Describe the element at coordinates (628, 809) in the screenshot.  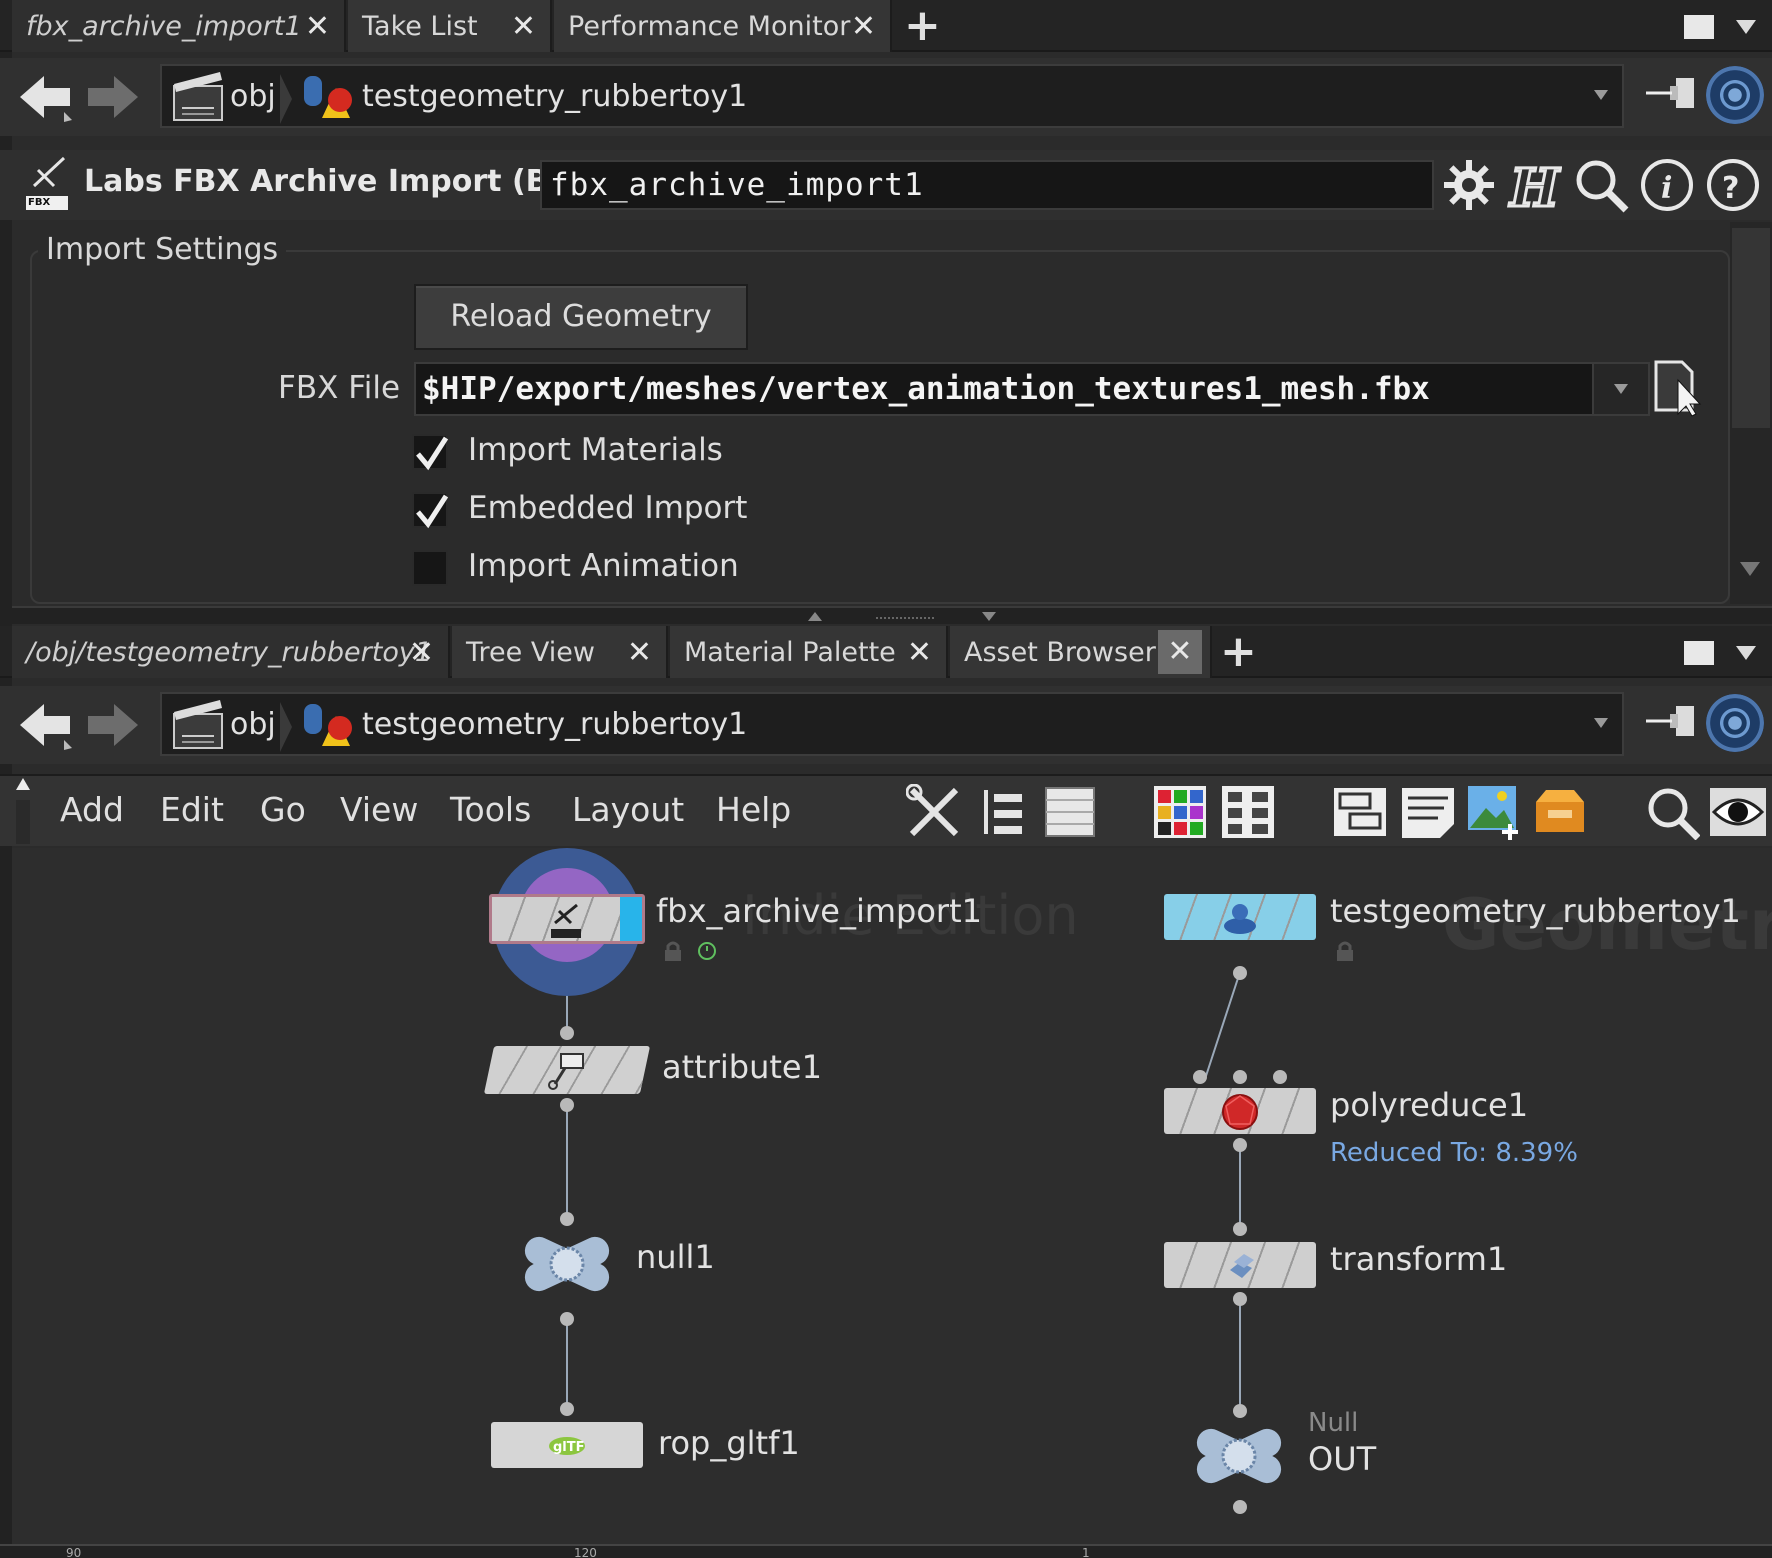
I see `menu-layout: Layout` at that location.